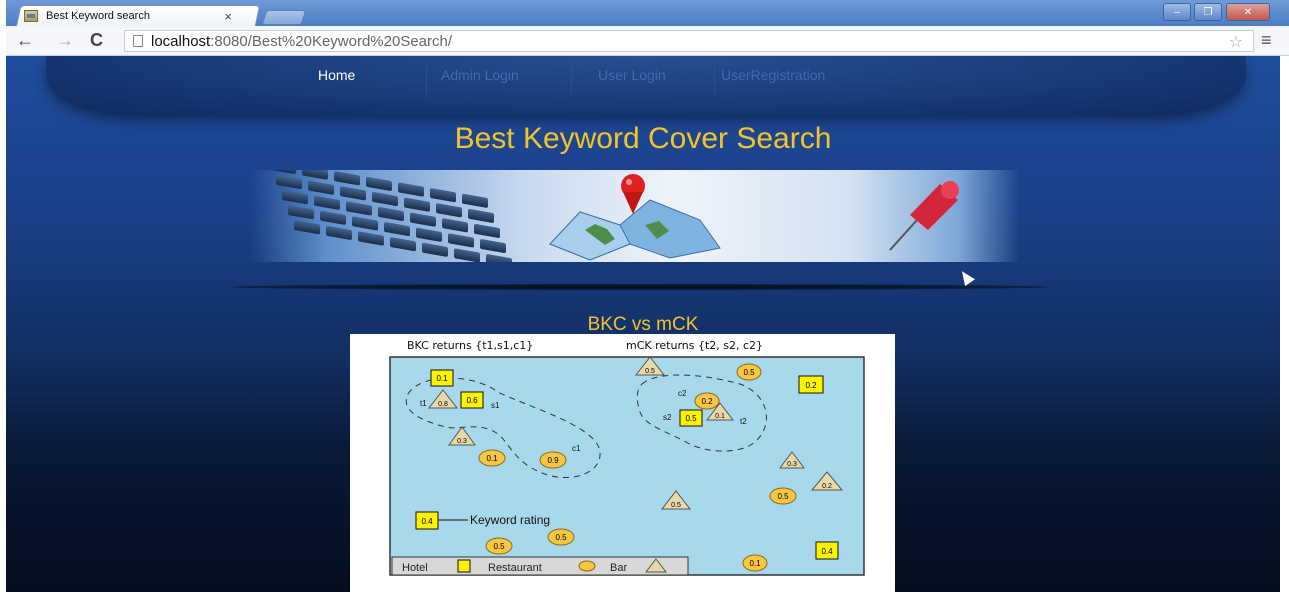  I want to click on hotel-rating: 0.1, so click(442, 378).